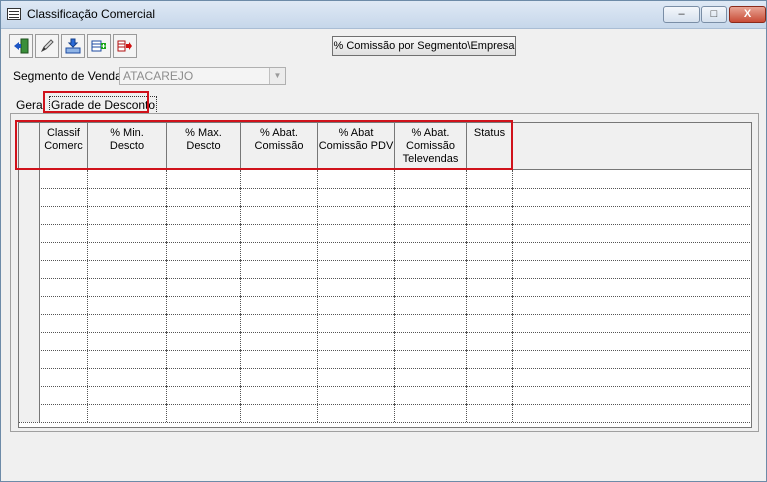  What do you see at coordinates (30, 105) in the screenshot?
I see `tab-geral: Geral` at bounding box center [30, 105].